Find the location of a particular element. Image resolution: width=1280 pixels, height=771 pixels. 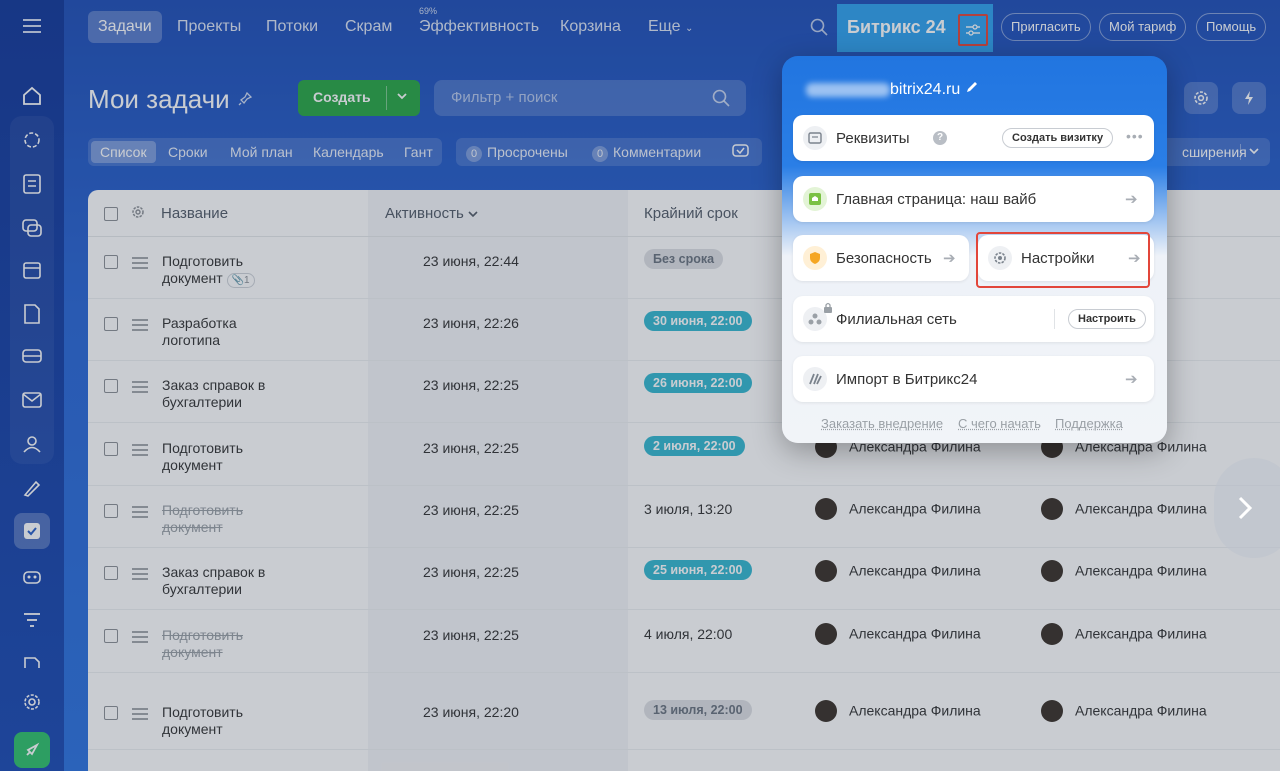

requisites-card: Реквизиты ? Создать визитку ••• is located at coordinates (973, 138).